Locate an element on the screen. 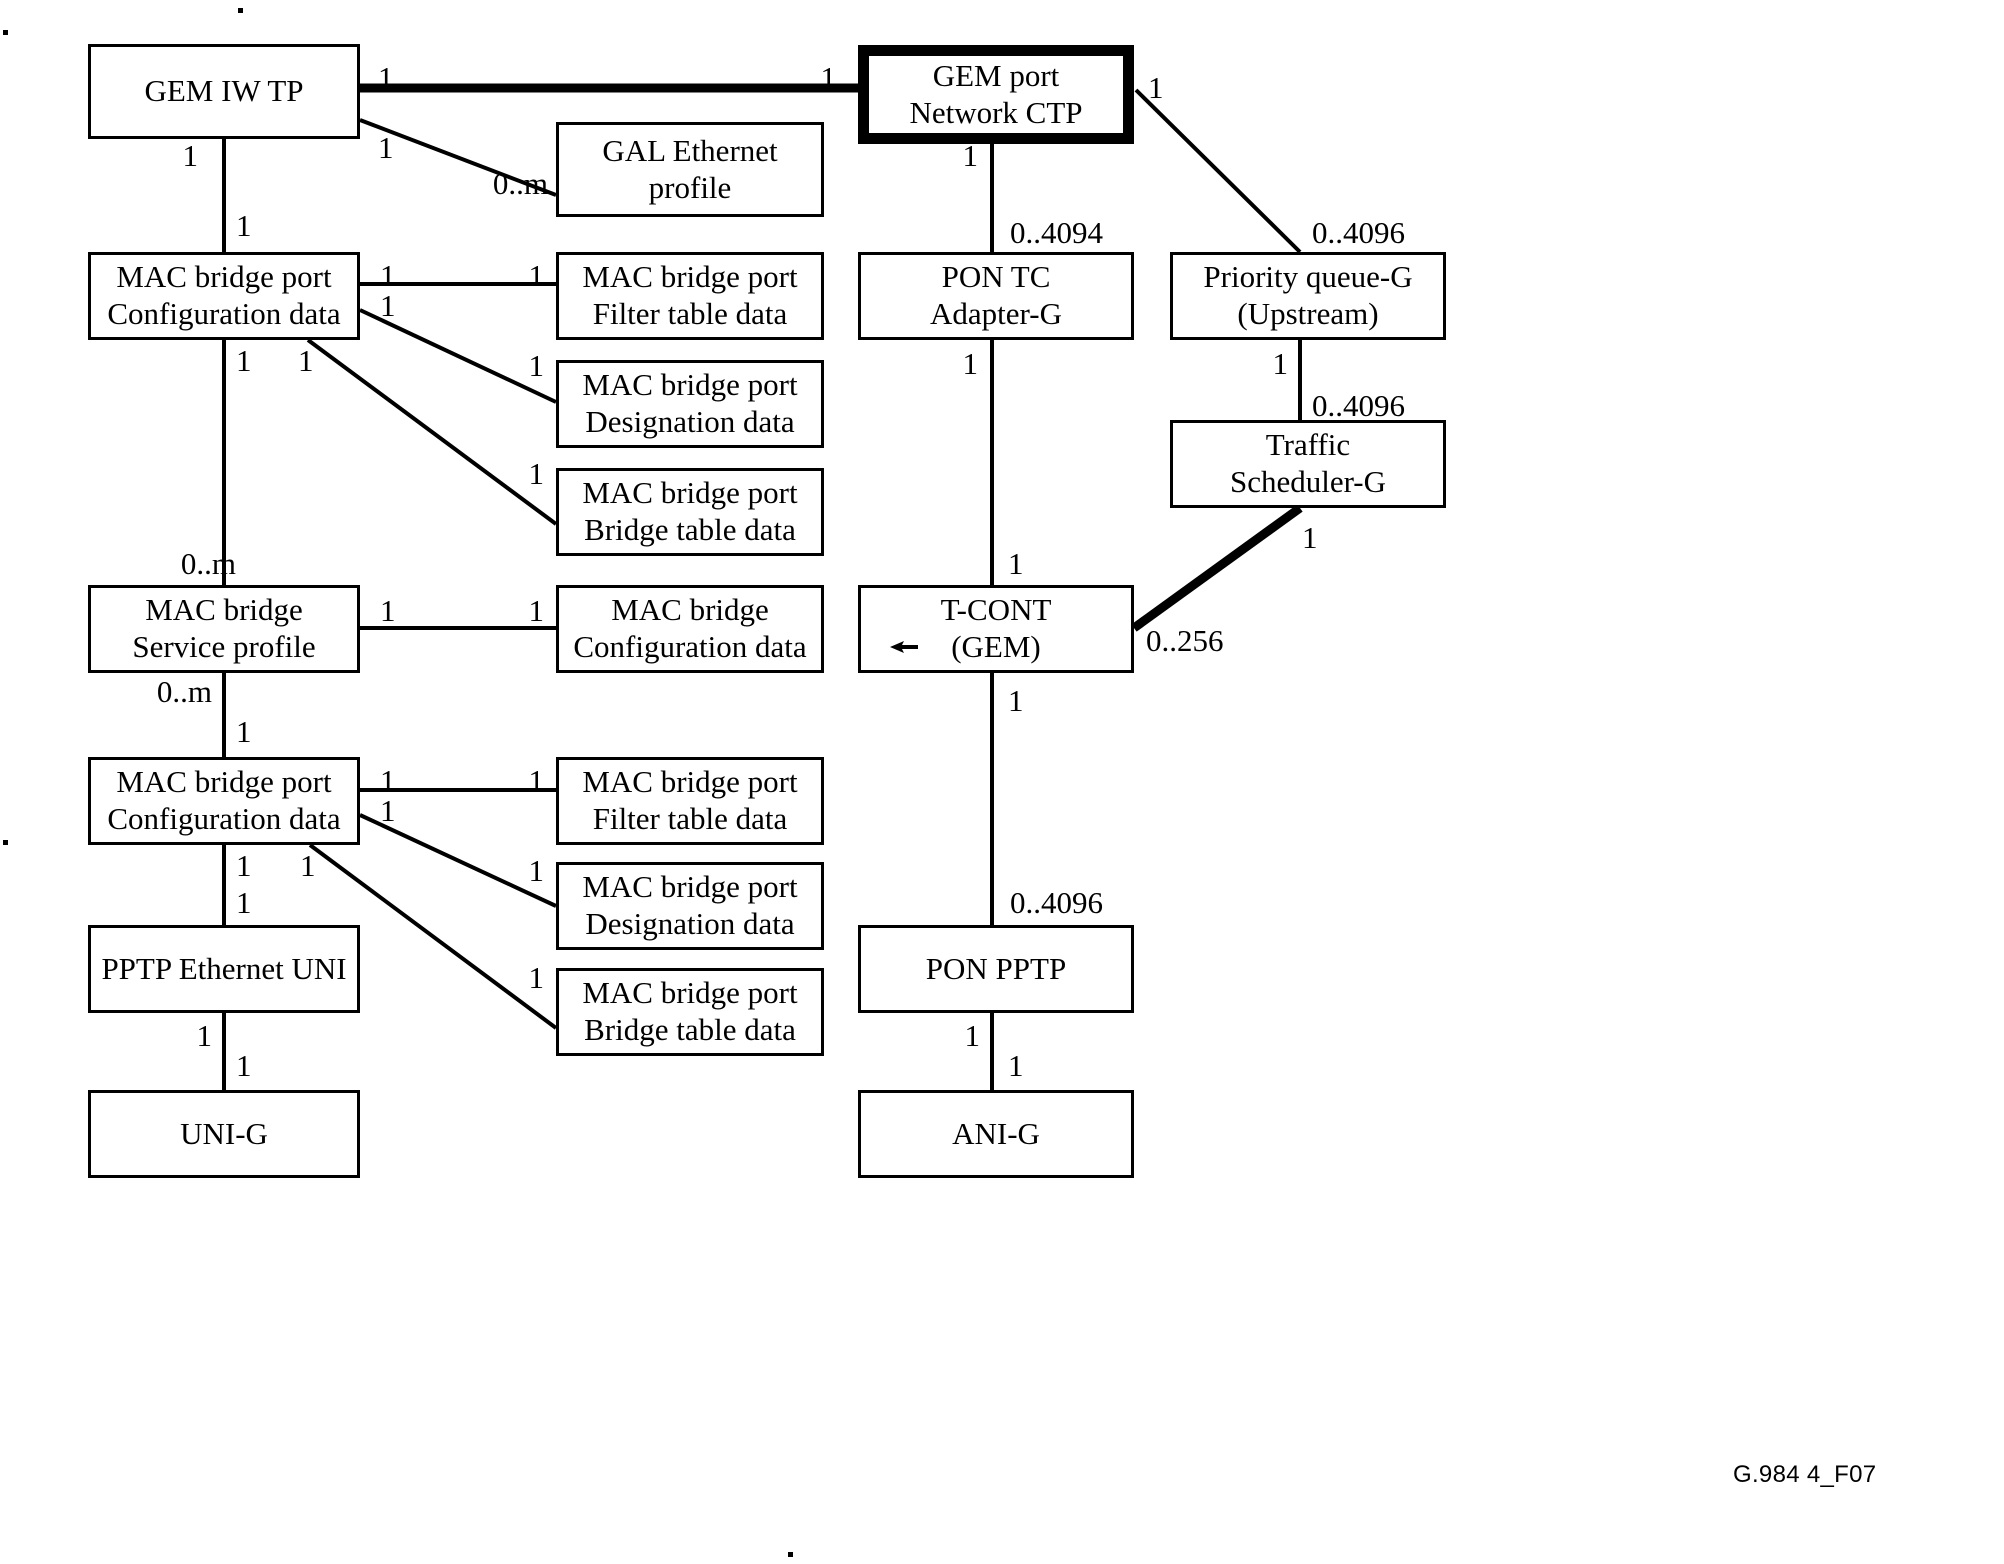  multiplicity-label-m-priorityqueue-bottom: 1 is located at coordinates (1280, 363).